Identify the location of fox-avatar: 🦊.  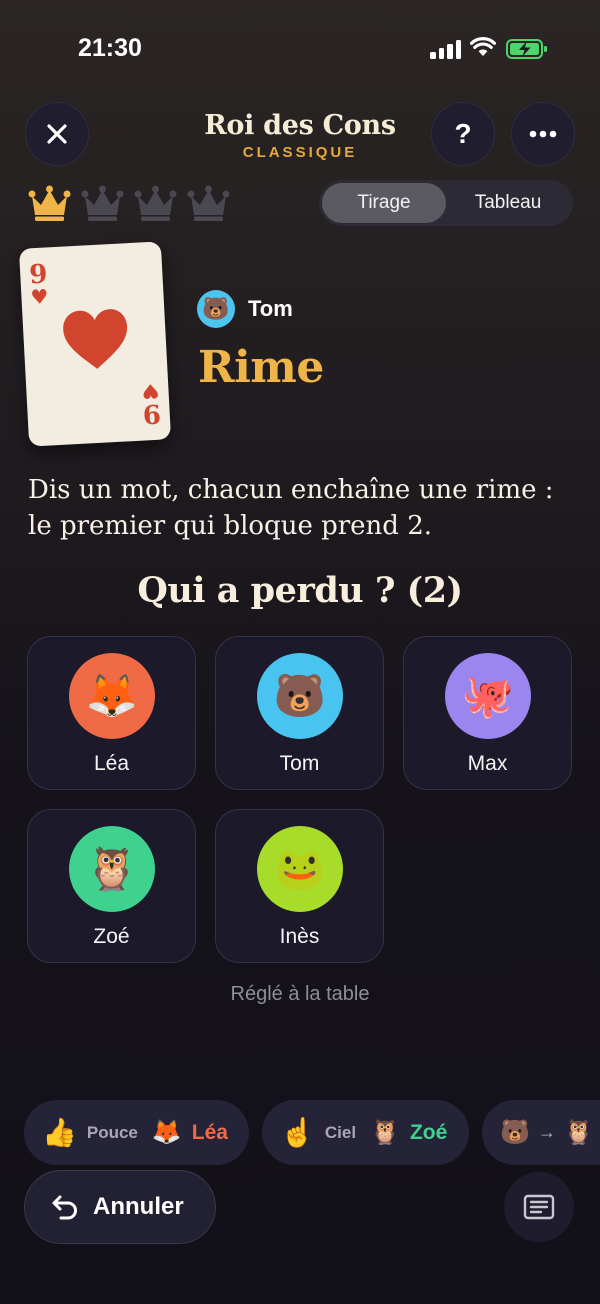
(112, 696).